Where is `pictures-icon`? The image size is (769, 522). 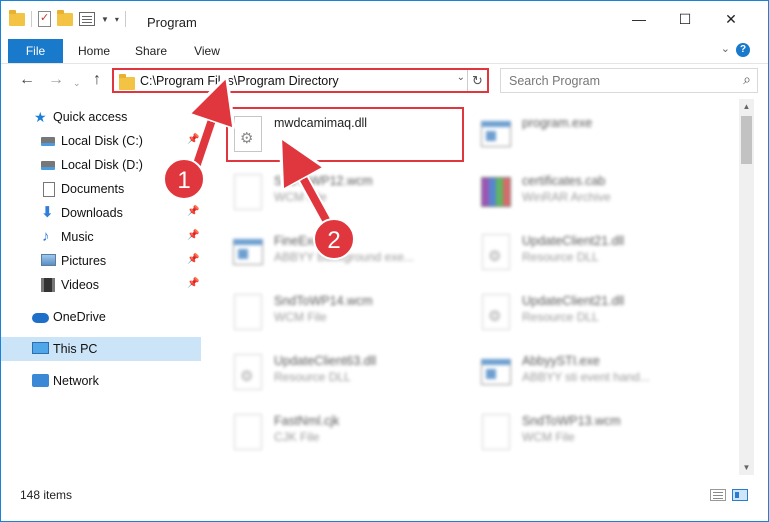 pictures-icon is located at coordinates (49, 261).